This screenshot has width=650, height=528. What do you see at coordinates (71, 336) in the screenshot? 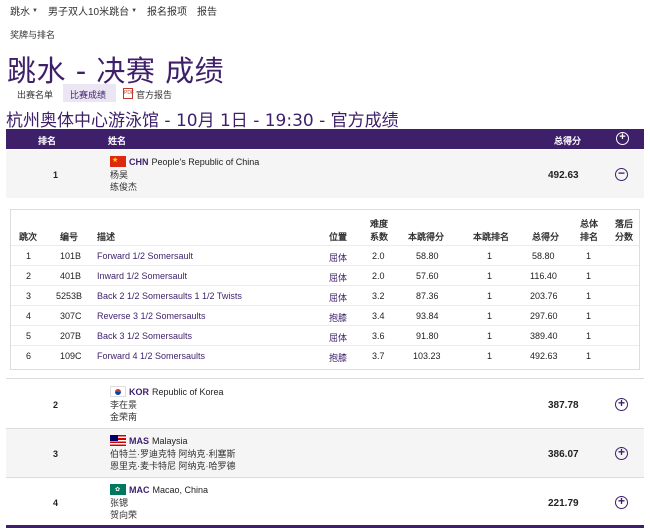
I see `dive-number: 207B` at bounding box center [71, 336].